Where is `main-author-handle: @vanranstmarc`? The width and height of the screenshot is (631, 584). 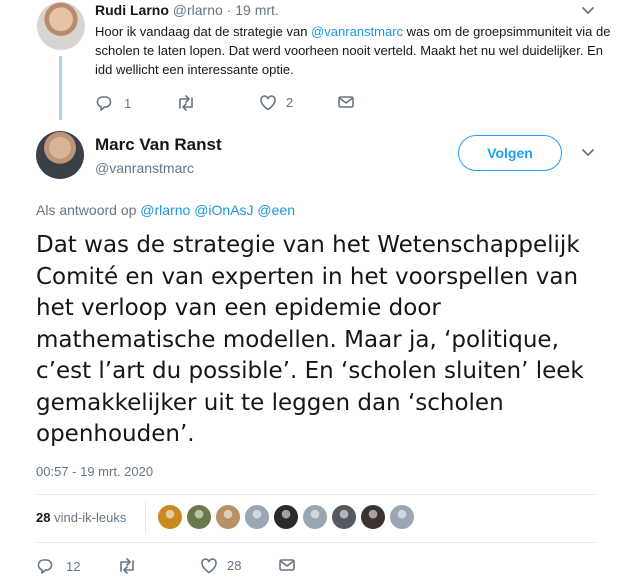
main-author-handle: @vanranstmarc is located at coordinates (144, 168).